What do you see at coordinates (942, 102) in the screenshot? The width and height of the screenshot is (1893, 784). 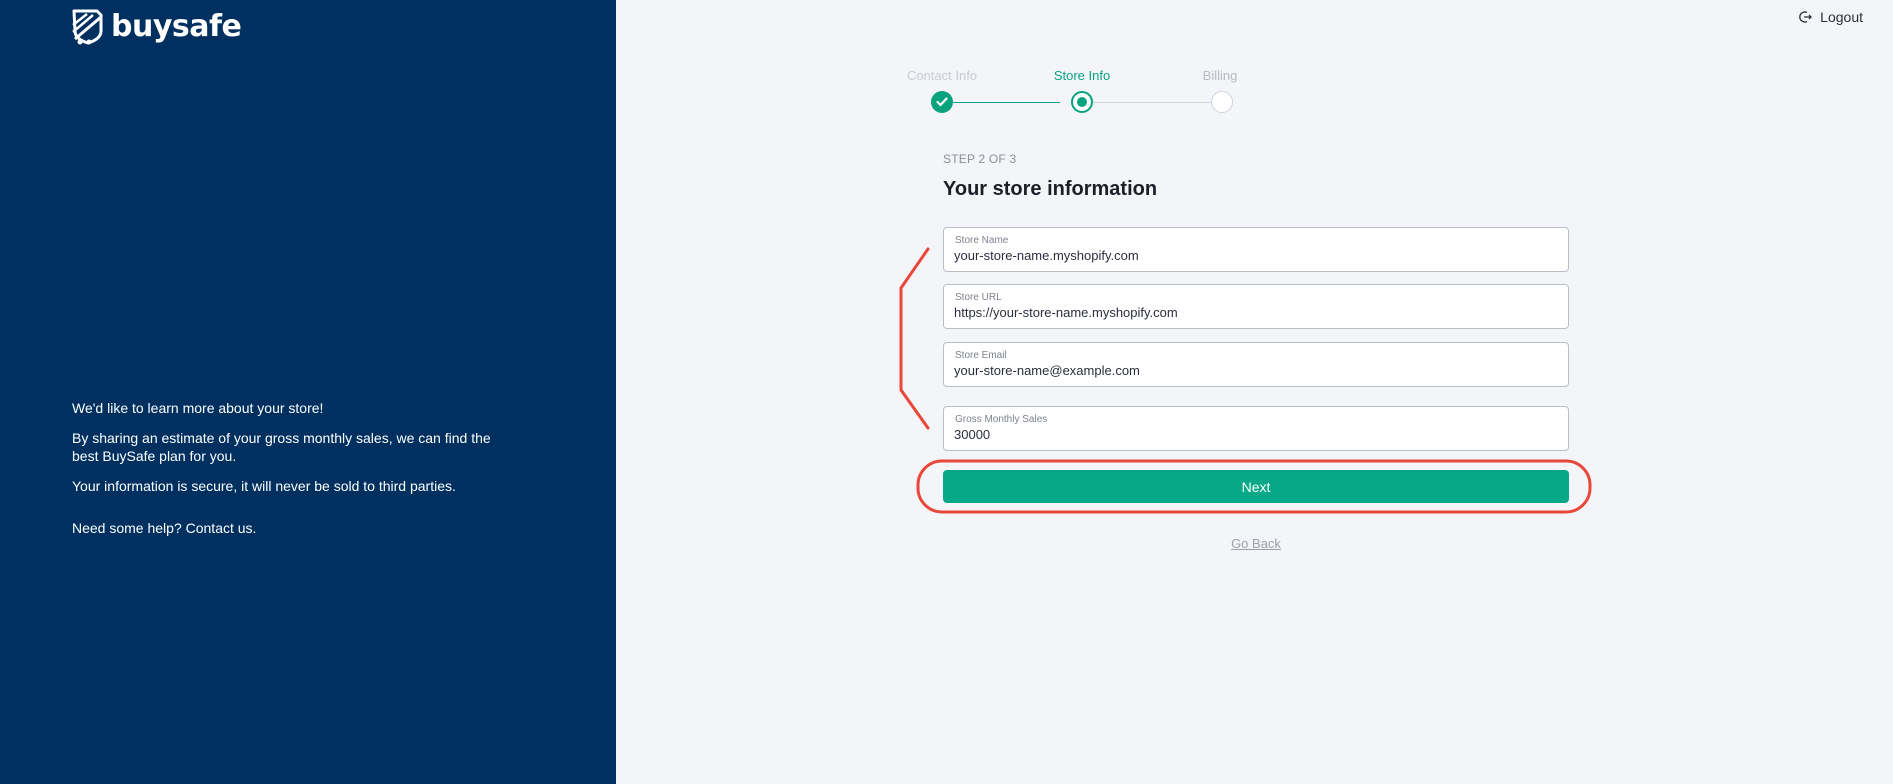 I see `step-check-icon` at bounding box center [942, 102].